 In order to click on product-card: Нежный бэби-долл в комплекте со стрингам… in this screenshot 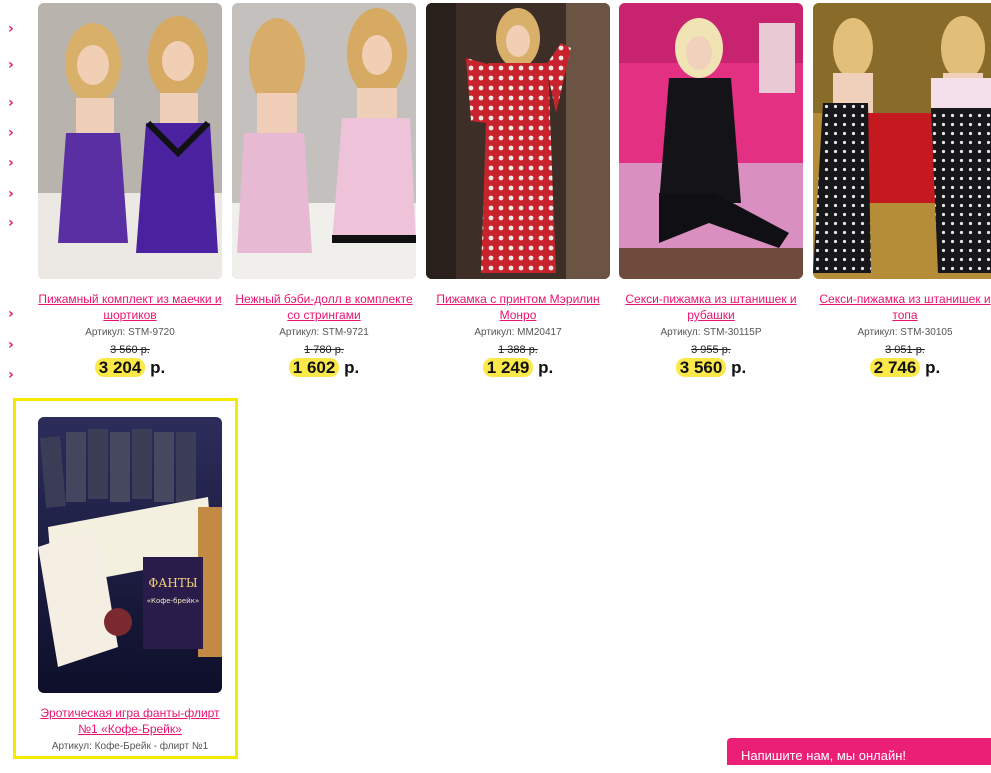, I will do `click(324, 190)`.